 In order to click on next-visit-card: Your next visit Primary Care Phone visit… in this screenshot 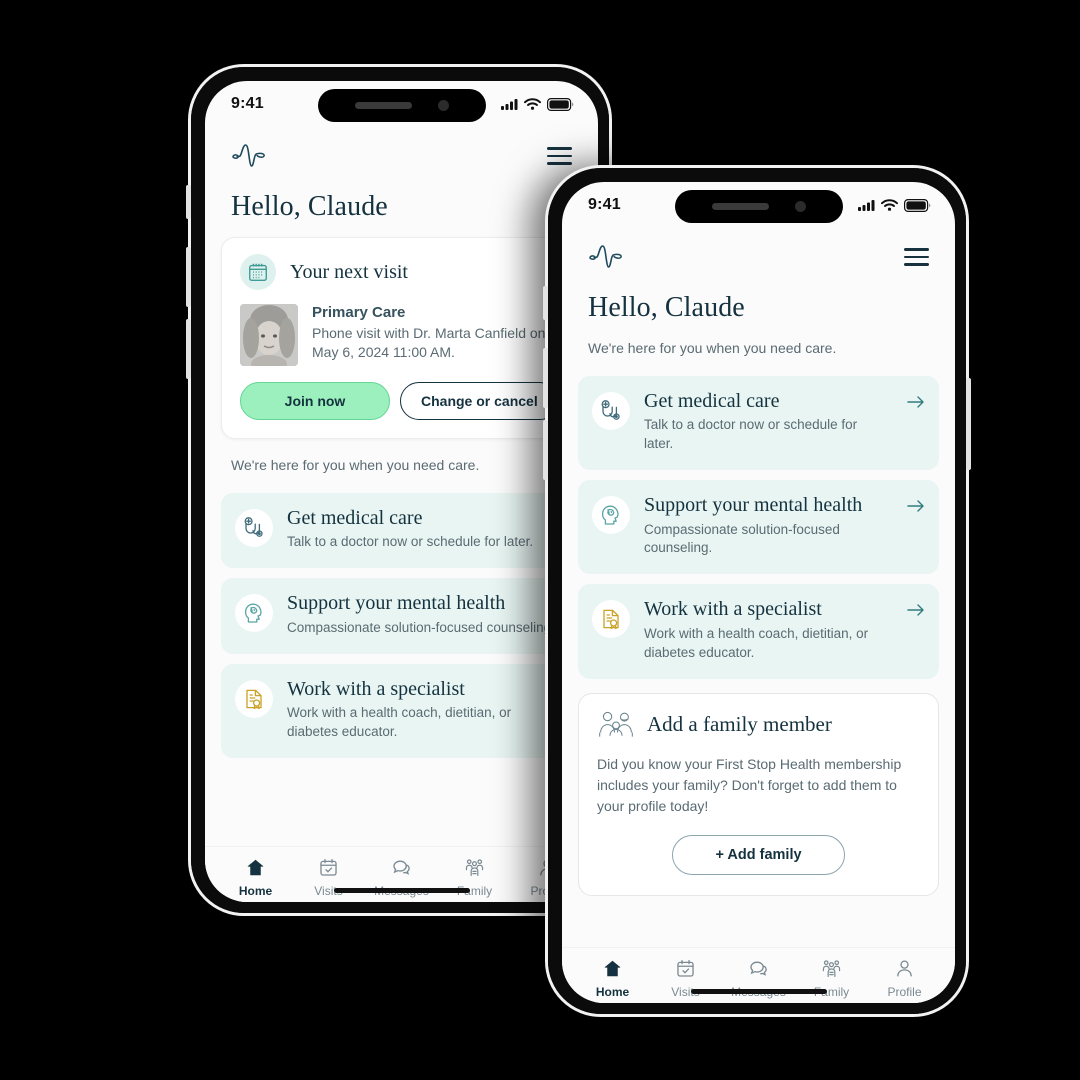, I will do `click(401, 338)`.